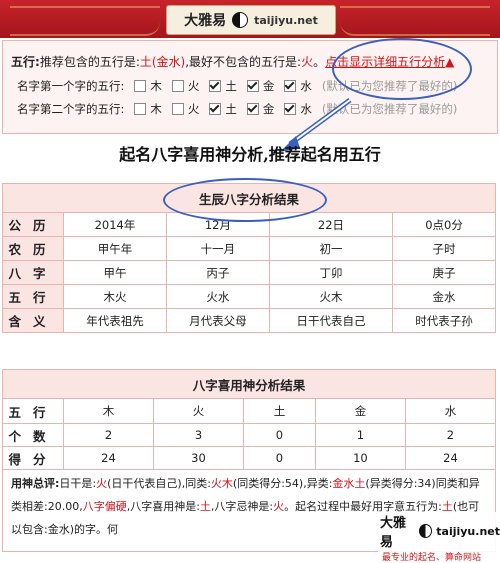 This screenshot has height=563, width=500. I want to click on highlight-ellipse-bazi-title, so click(245, 200).